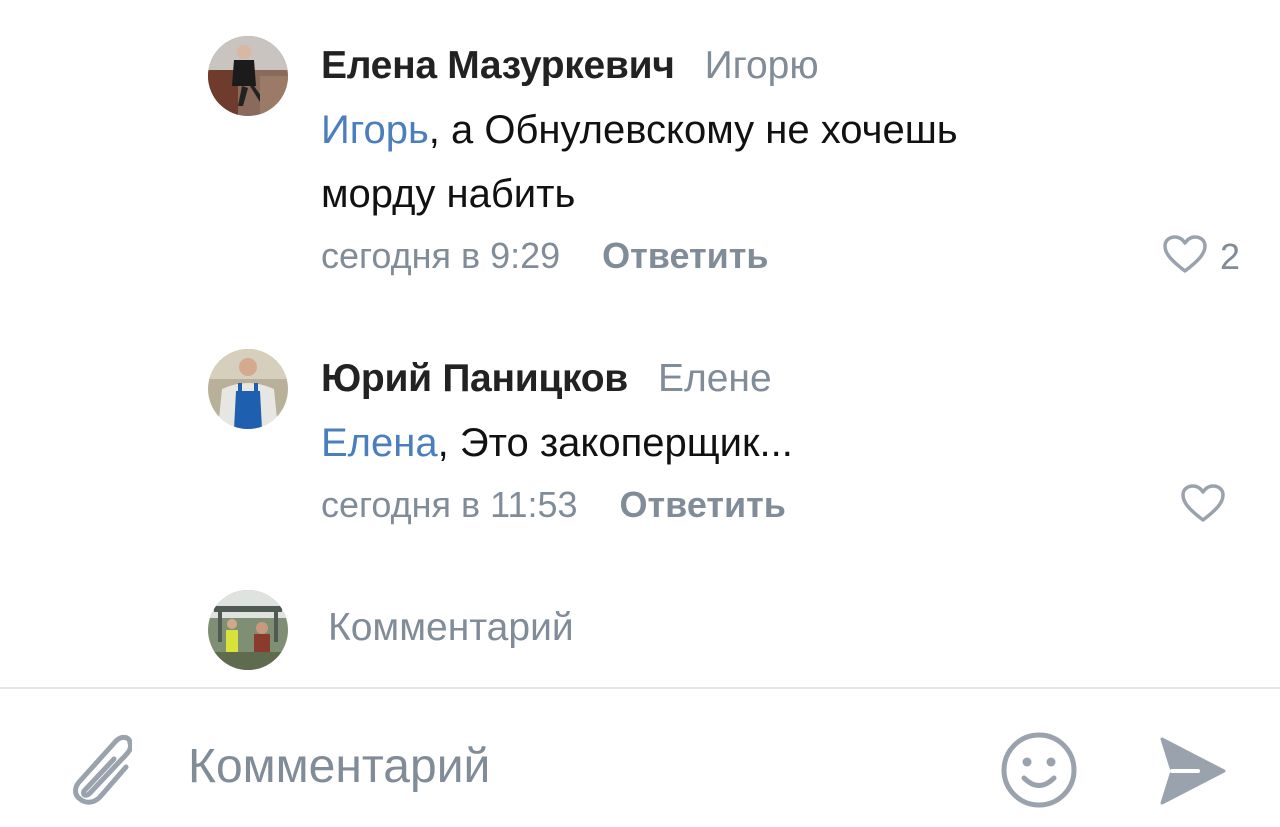 This screenshot has height=827, width=1280. Describe the element at coordinates (451, 628) in the screenshot. I see `reply-placeholder: Комментарий` at that location.